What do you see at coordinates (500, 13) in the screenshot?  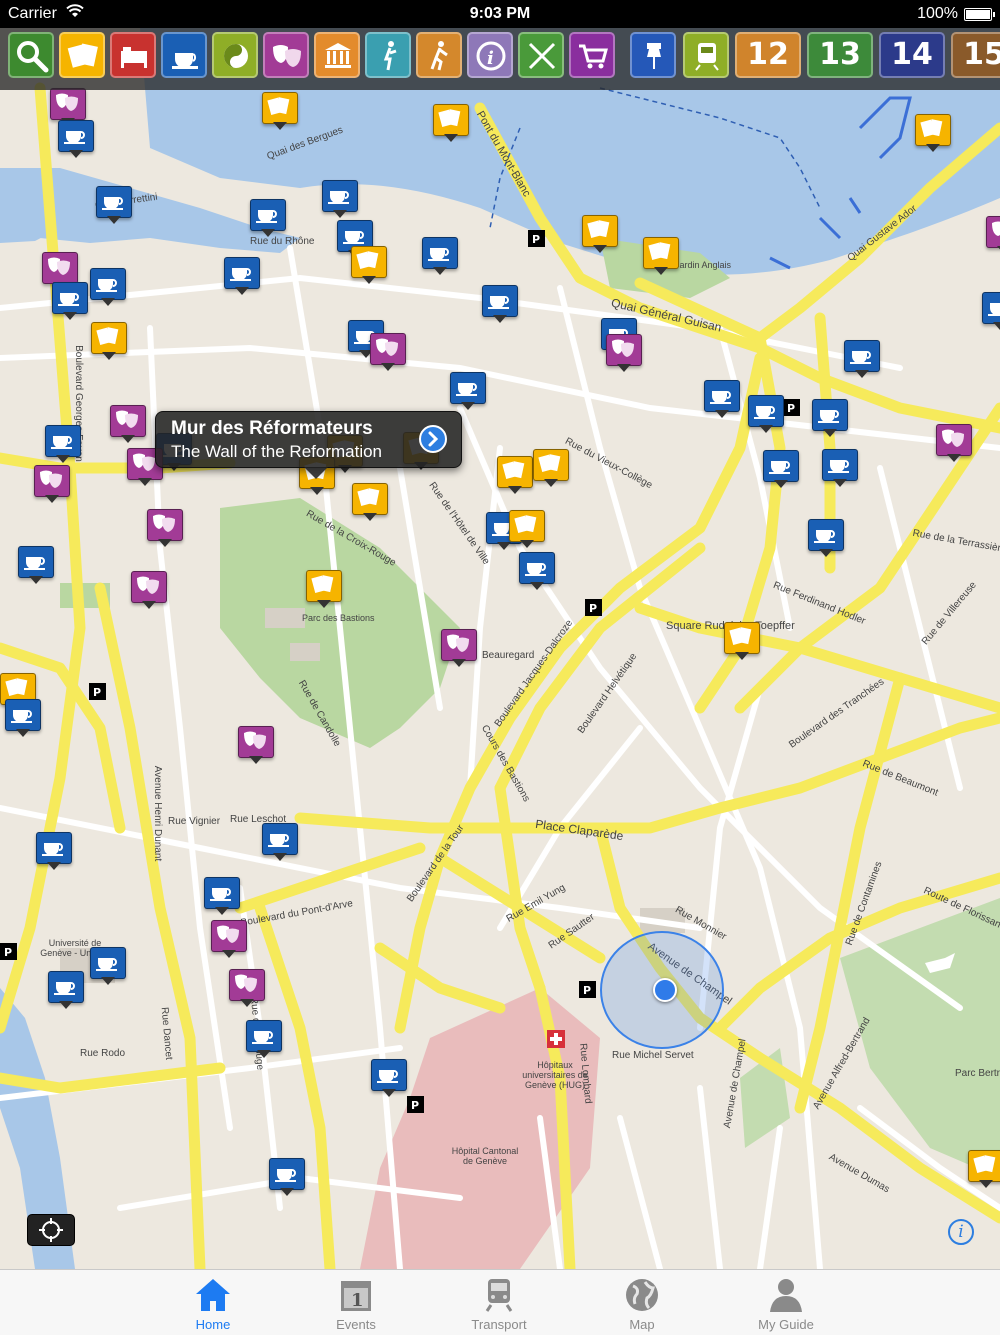 I see `clock: 9:03 PM` at bounding box center [500, 13].